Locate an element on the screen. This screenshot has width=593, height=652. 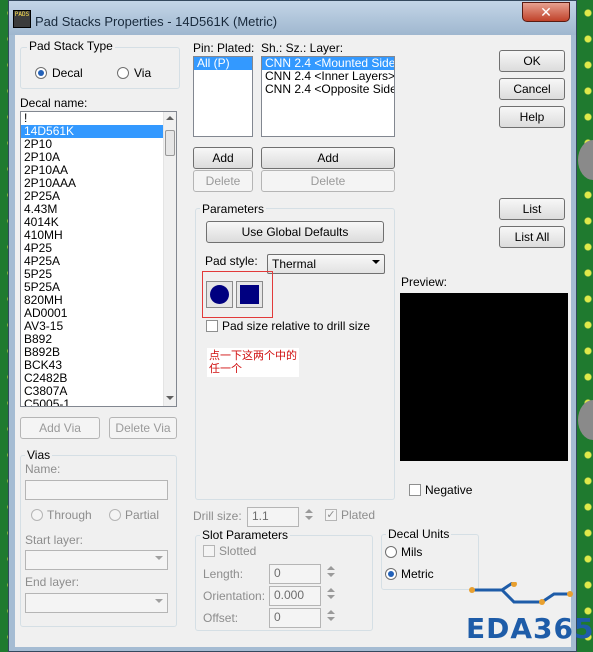
partial-radio is located at coordinates (115, 515).